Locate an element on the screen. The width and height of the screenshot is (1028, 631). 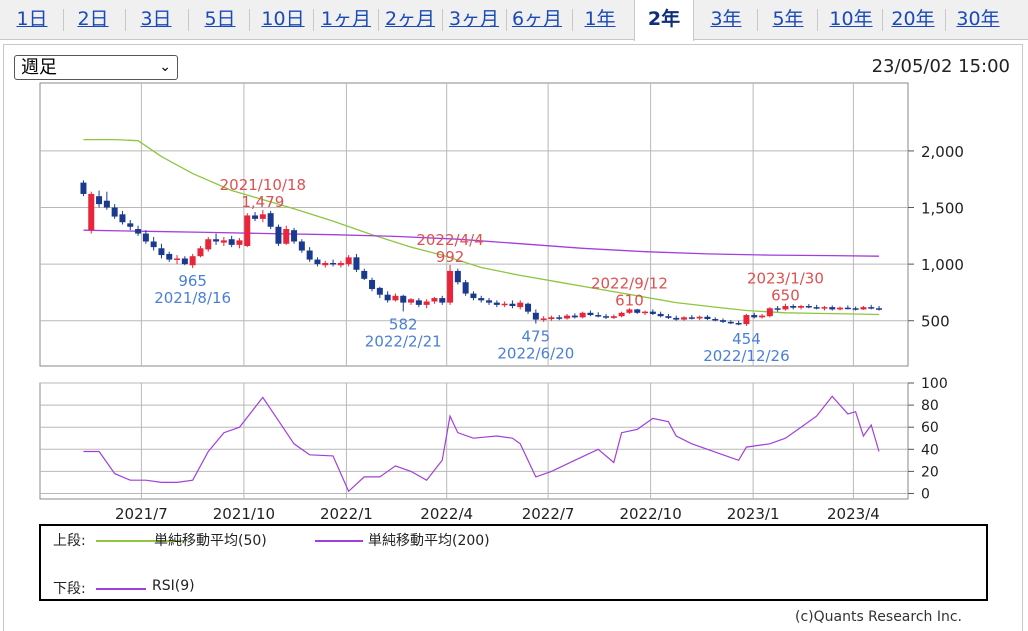
rsi-y-tick-label: 60 is located at coordinates (930, 428).